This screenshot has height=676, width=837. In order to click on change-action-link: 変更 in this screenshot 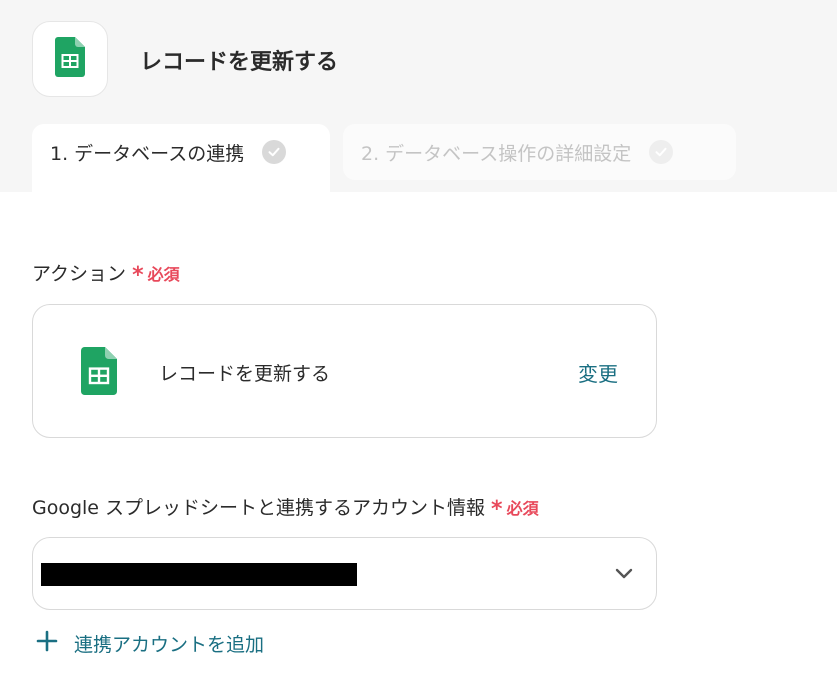, I will do `click(598, 372)`.